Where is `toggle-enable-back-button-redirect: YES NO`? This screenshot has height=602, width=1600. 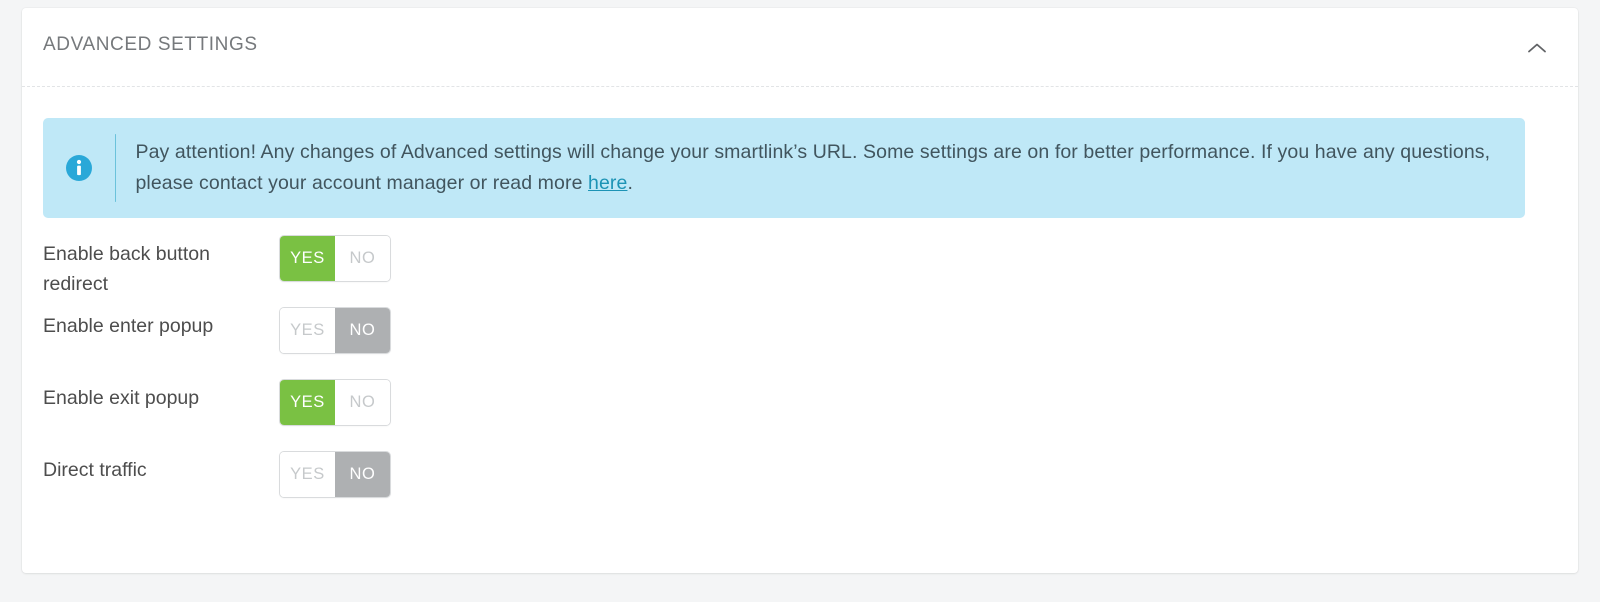
toggle-enable-back-button-redirect: YES NO is located at coordinates (335, 258).